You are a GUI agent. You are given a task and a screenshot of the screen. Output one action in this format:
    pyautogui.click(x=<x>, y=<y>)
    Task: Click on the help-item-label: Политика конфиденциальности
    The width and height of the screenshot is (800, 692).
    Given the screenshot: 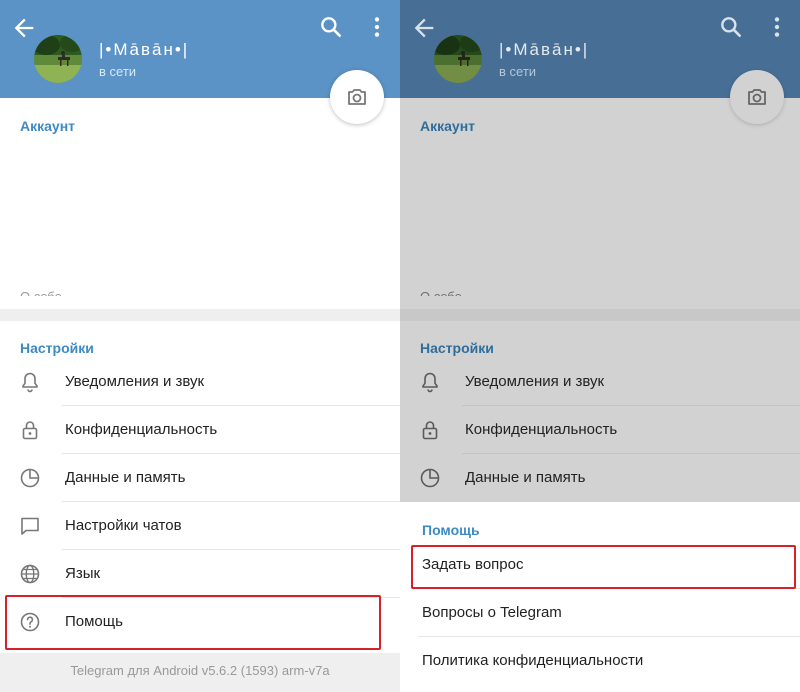 What is the action you would take?
    pyautogui.click(x=533, y=660)
    